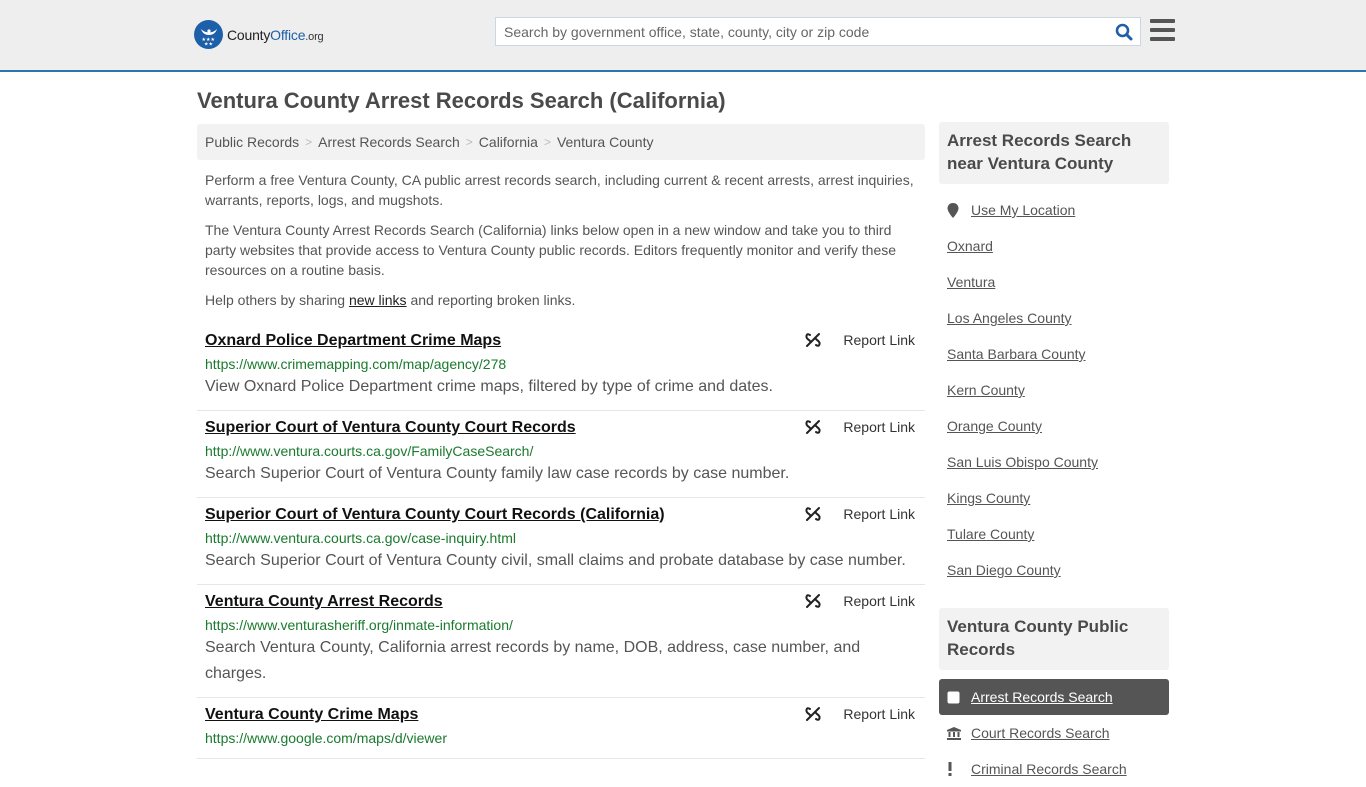 The height and width of the screenshot is (787, 1366). What do you see at coordinates (252, 142) in the screenshot?
I see `breadcrumb-public-records: Public Records` at bounding box center [252, 142].